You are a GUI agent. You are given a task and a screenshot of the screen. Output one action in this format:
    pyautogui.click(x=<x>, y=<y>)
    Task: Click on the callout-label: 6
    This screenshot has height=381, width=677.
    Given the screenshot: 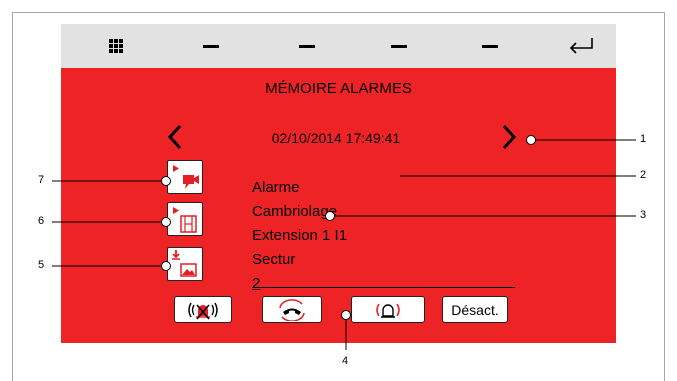 What is the action you would take?
    pyautogui.click(x=41, y=221)
    